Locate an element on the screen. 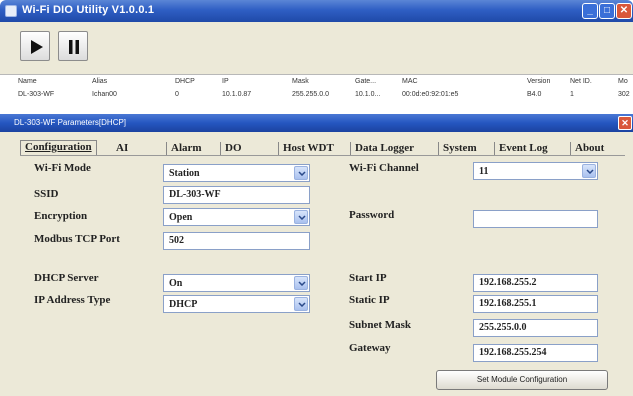 This screenshot has width=633, height=396. ssid-field: DL-303-WF is located at coordinates (236, 195).